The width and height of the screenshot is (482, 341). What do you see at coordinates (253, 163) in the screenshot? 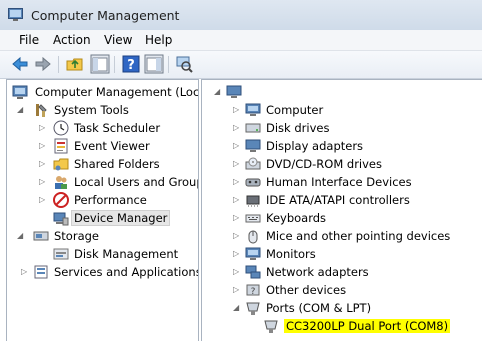
I see `dvd-icon` at bounding box center [253, 163].